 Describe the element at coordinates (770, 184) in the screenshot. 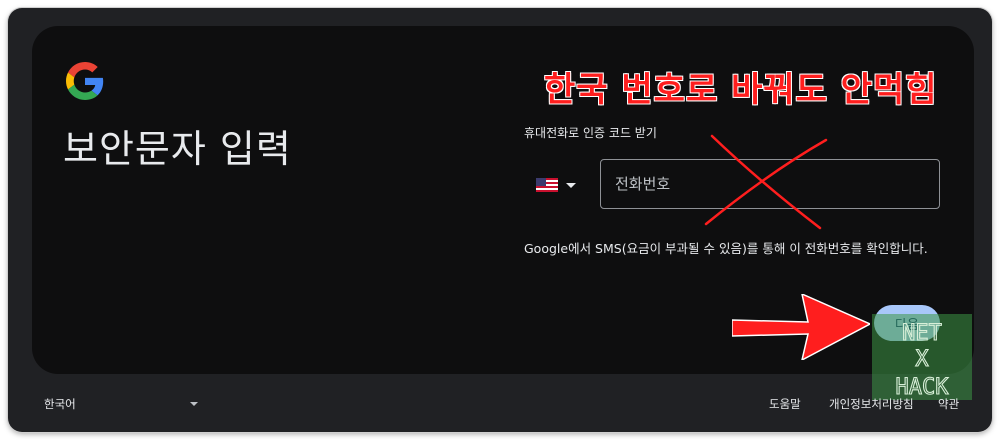

I see `phone-number-input` at that location.